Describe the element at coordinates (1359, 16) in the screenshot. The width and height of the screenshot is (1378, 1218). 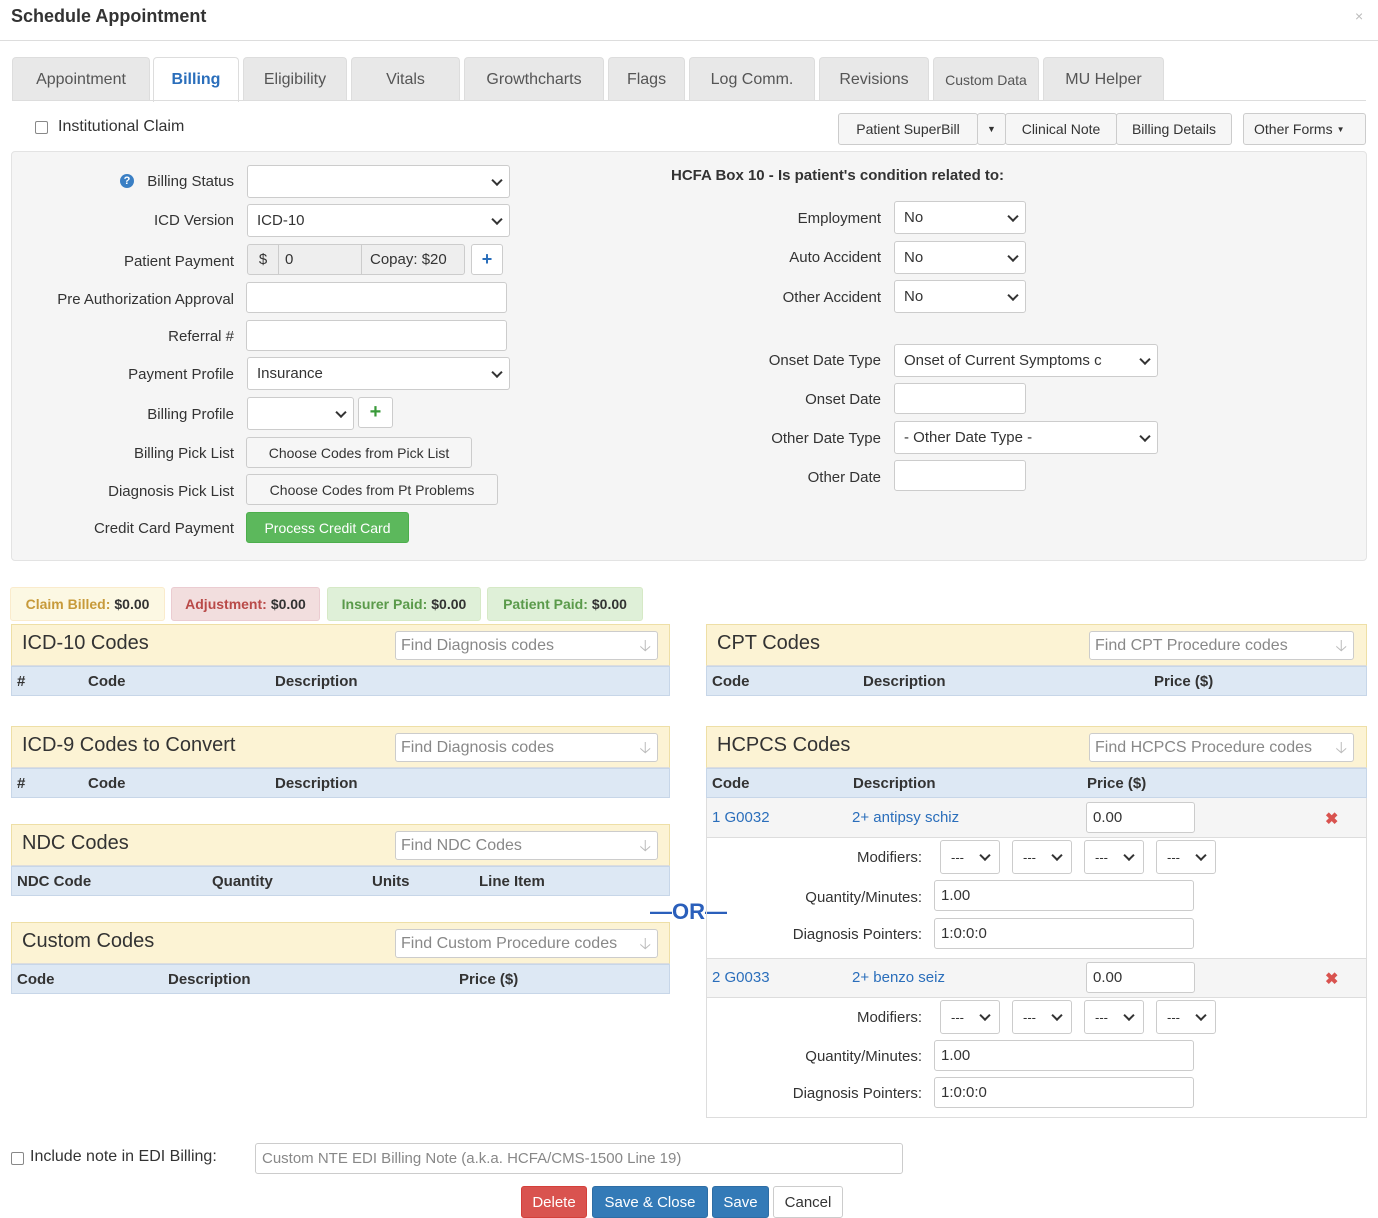
I see `close-icon: ×` at that location.